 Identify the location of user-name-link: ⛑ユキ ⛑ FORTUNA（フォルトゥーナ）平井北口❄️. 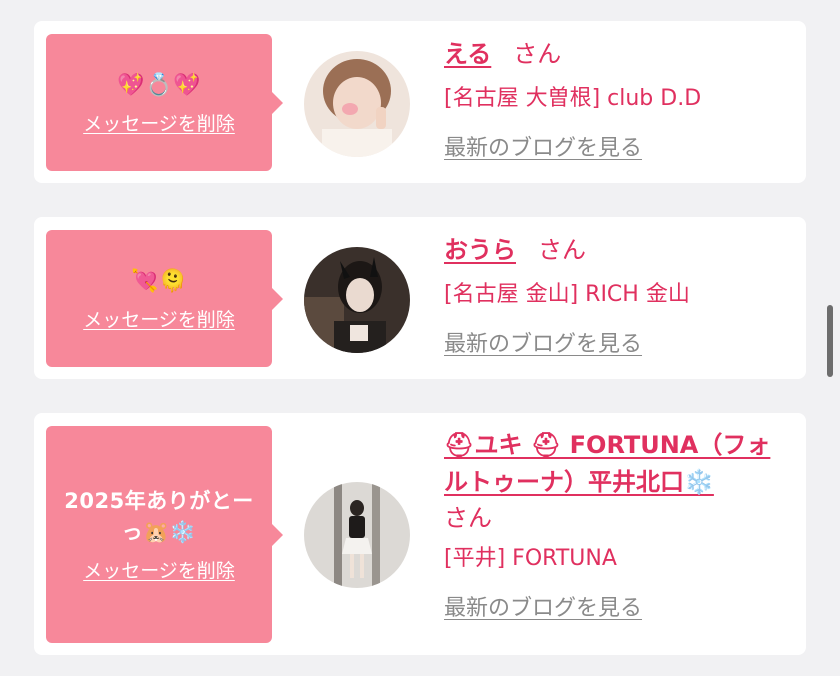
(607, 463).